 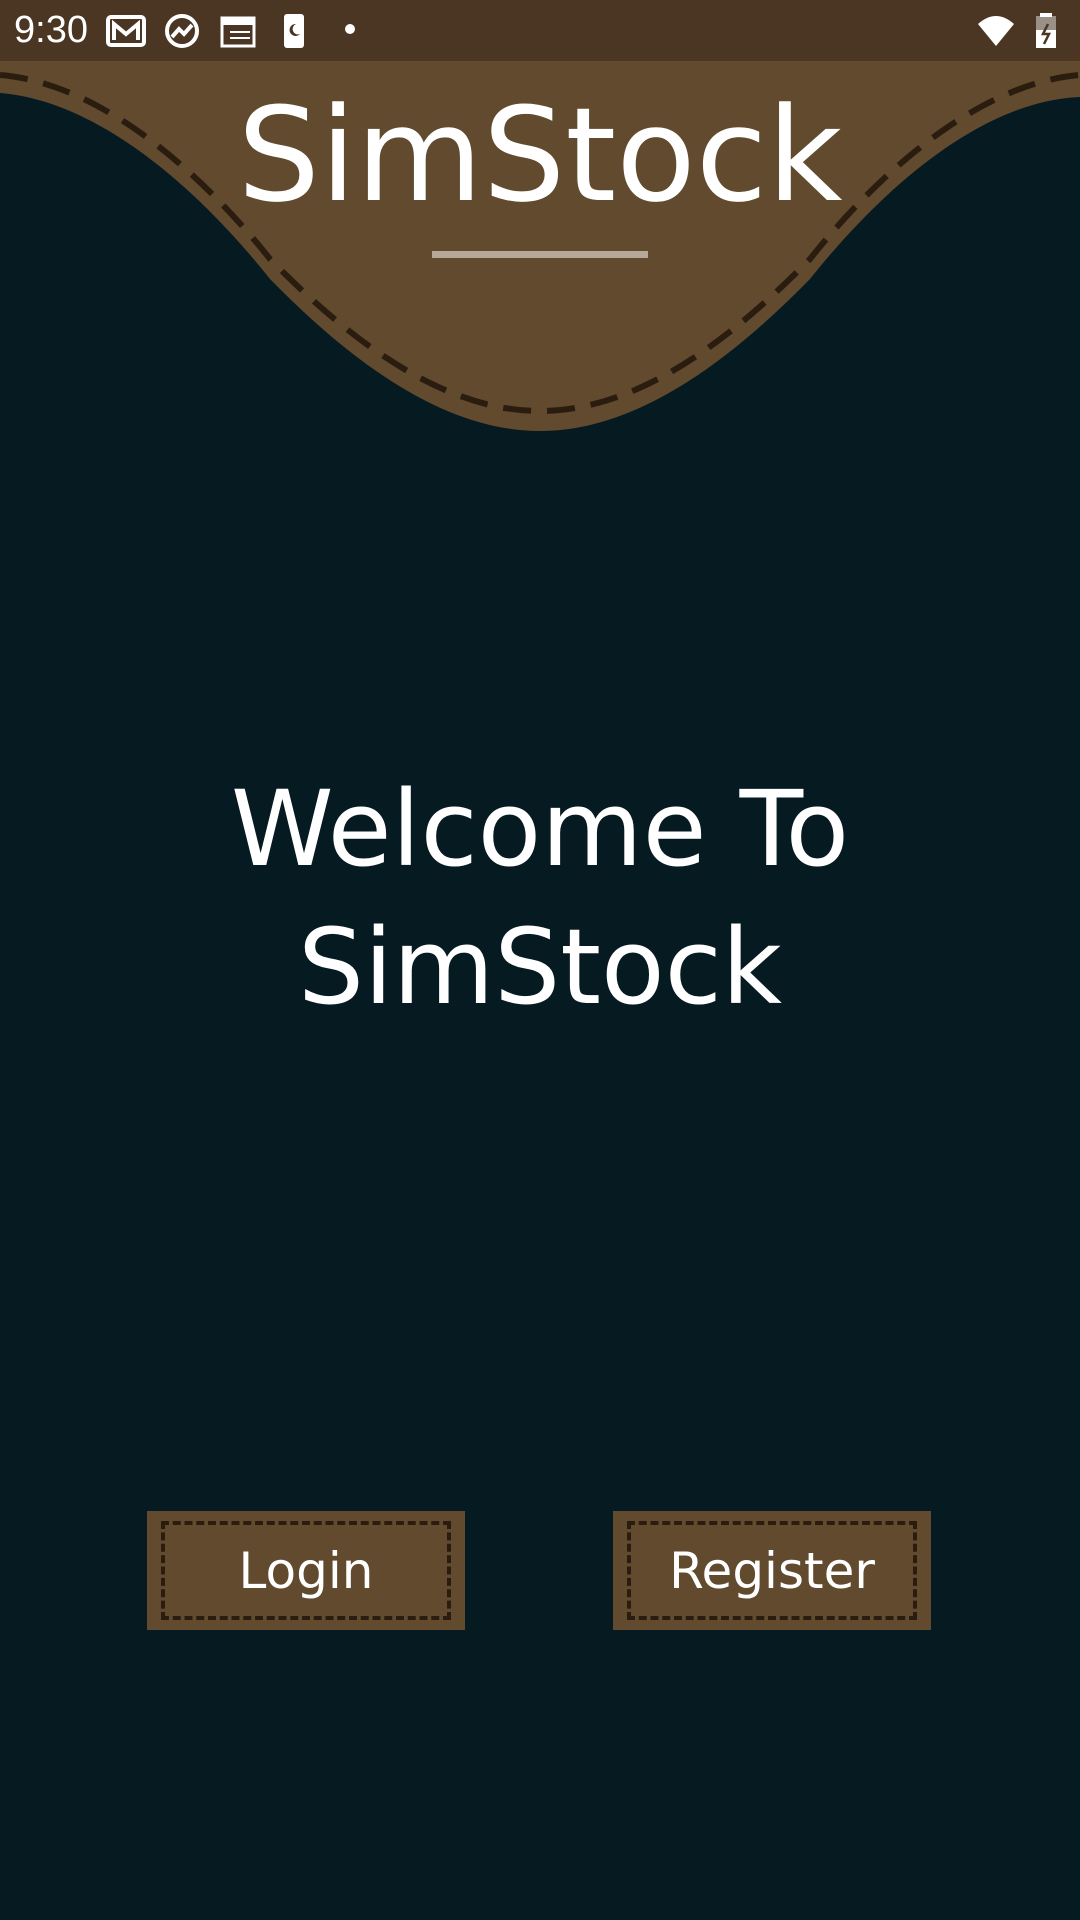 I want to click on status-time: 9:30, so click(x=51, y=30).